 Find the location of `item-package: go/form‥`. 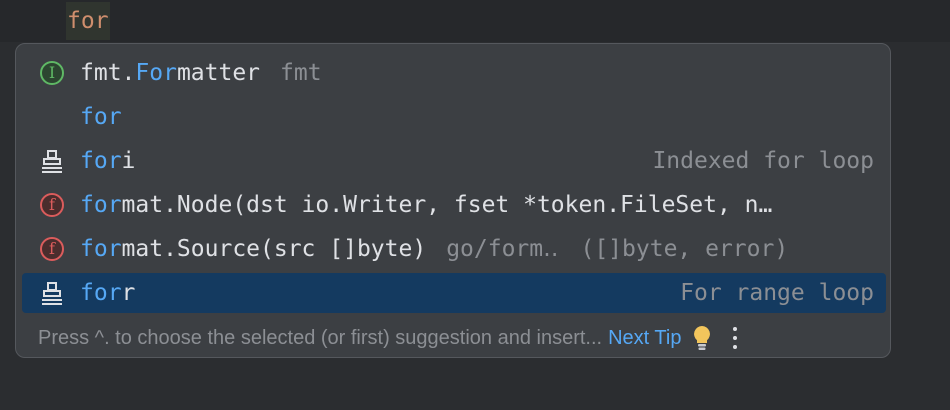

item-package: go/form‥ is located at coordinates (502, 249).